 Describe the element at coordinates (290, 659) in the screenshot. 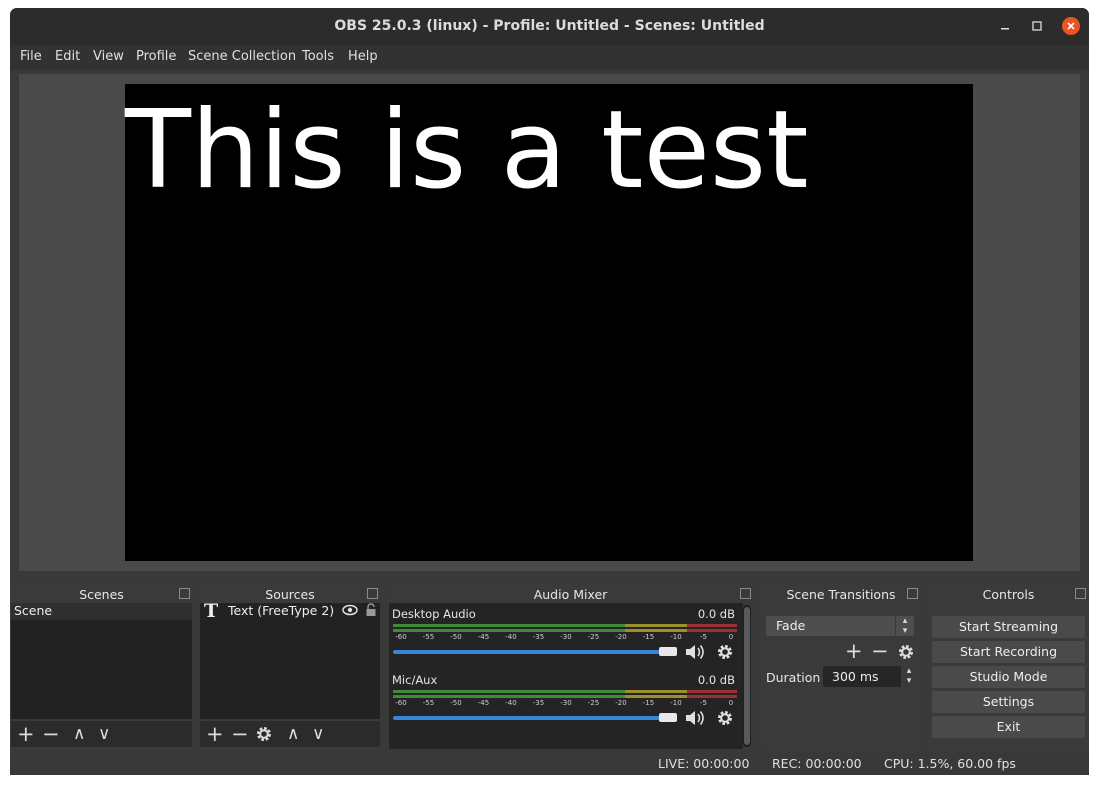

I see `sources-list: T Text (FreeType 2)` at that location.